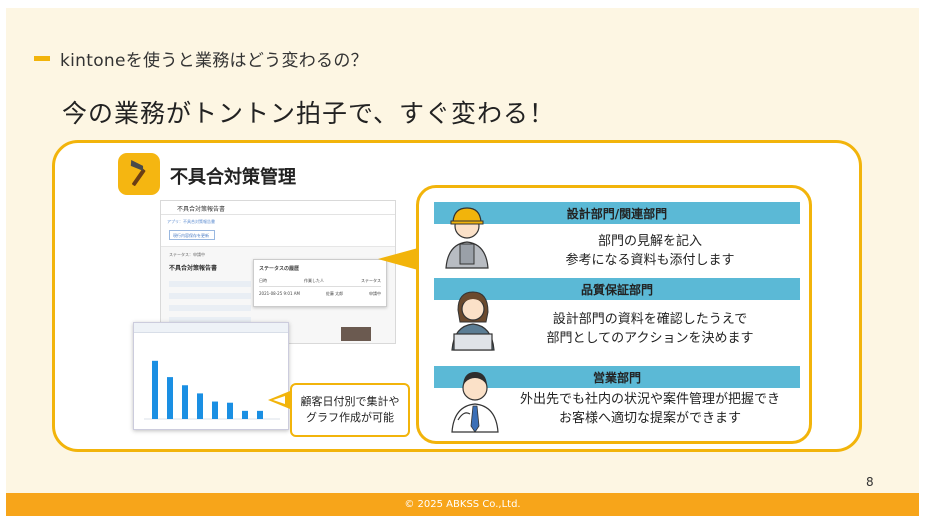  I want to click on heading-marker, so click(42, 58).